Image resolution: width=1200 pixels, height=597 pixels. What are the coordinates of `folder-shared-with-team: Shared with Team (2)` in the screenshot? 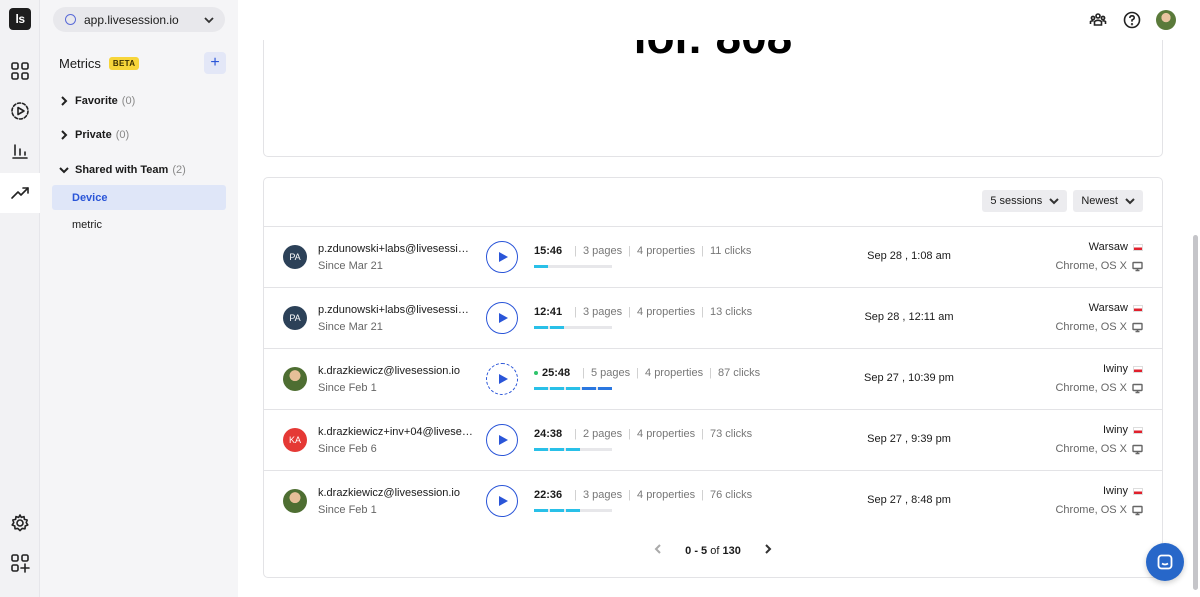 It's located at (122, 170).